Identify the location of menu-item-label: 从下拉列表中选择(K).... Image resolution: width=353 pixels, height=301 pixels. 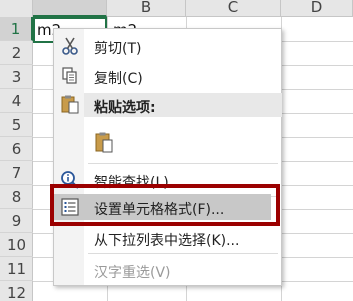
(167, 241).